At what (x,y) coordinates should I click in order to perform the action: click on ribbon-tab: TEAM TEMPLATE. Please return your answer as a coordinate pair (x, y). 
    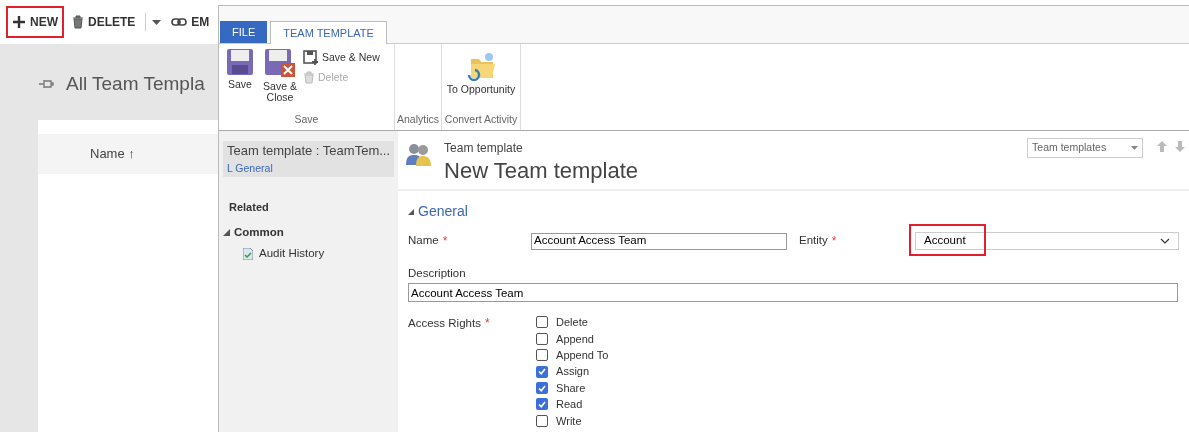
    Looking at the image, I should click on (328, 32).